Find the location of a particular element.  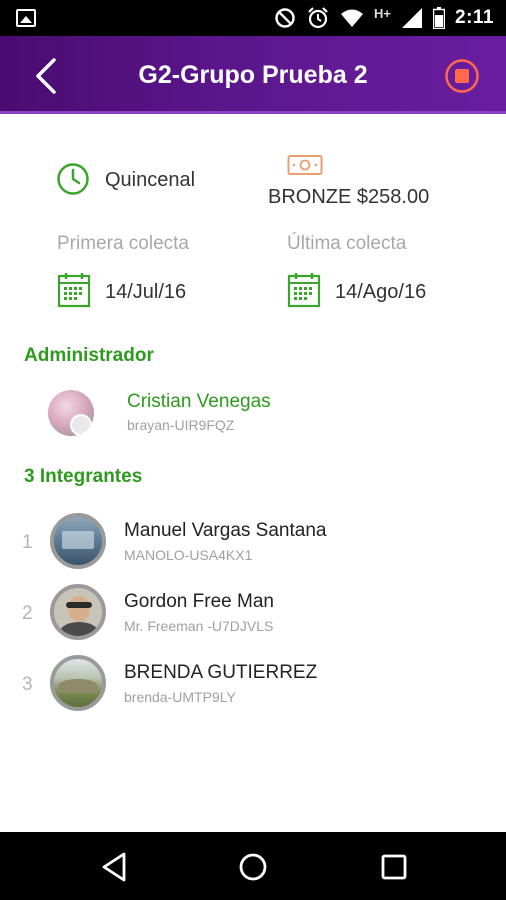

member-username: Mr. Freeman -U7DJVLS is located at coordinates (199, 626).